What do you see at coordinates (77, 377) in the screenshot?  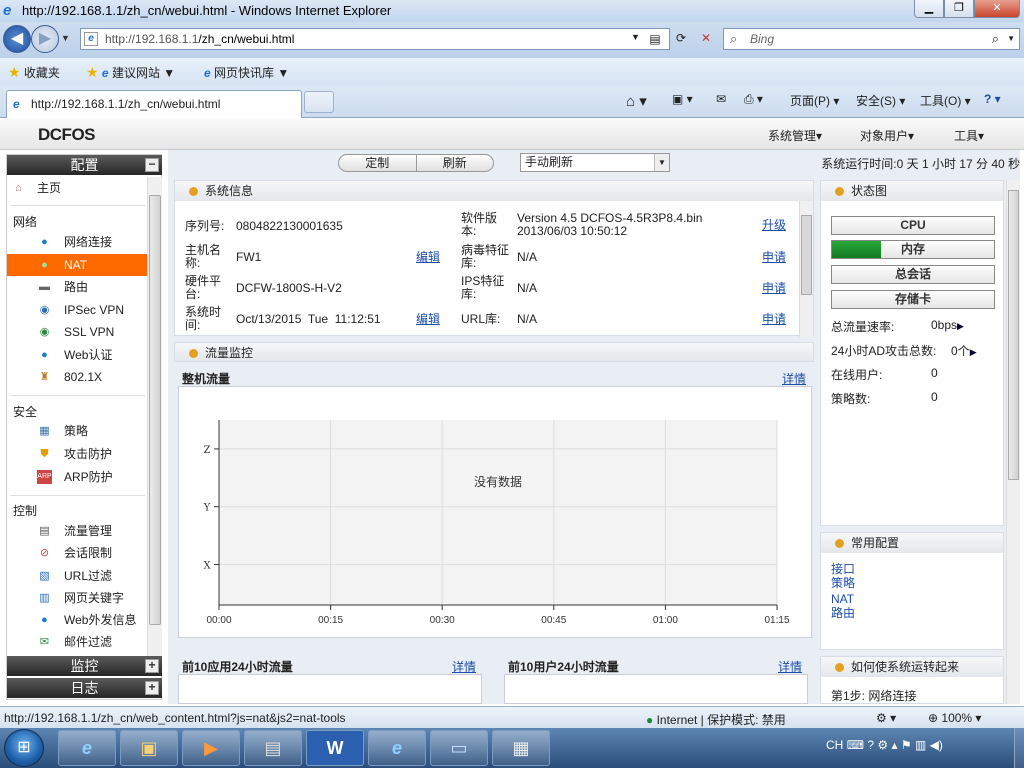 I see `sidebar-item-8021x: ♜ 802.1X` at bounding box center [77, 377].